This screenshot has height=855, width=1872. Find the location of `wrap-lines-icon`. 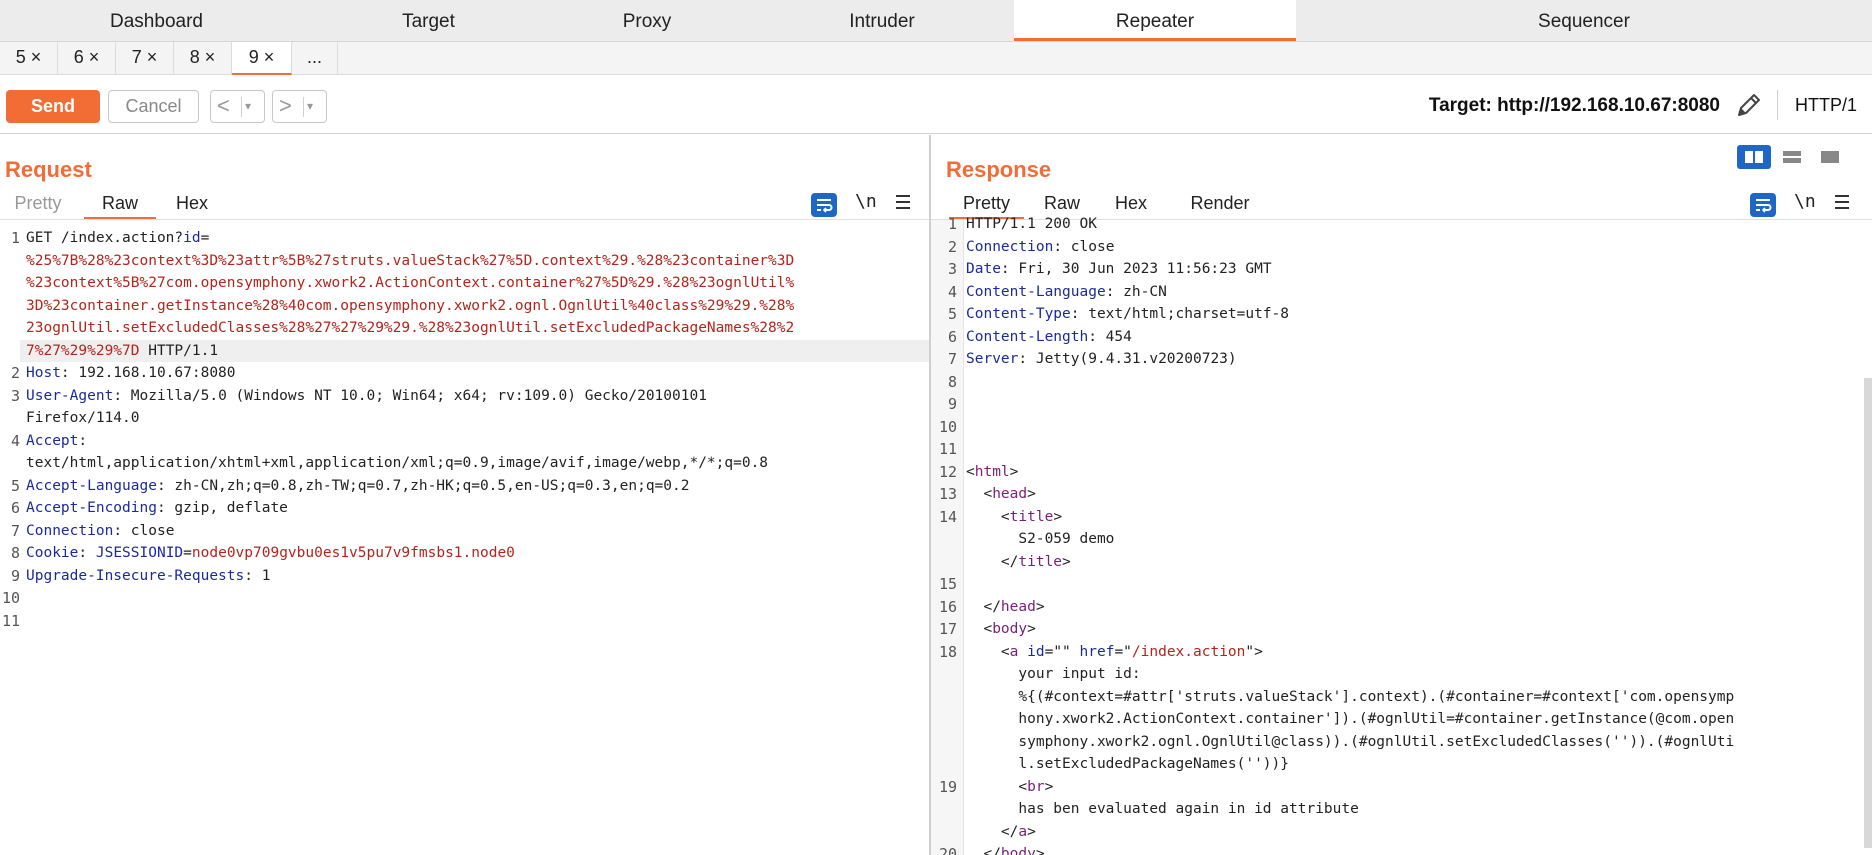

wrap-lines-icon is located at coordinates (824, 205).